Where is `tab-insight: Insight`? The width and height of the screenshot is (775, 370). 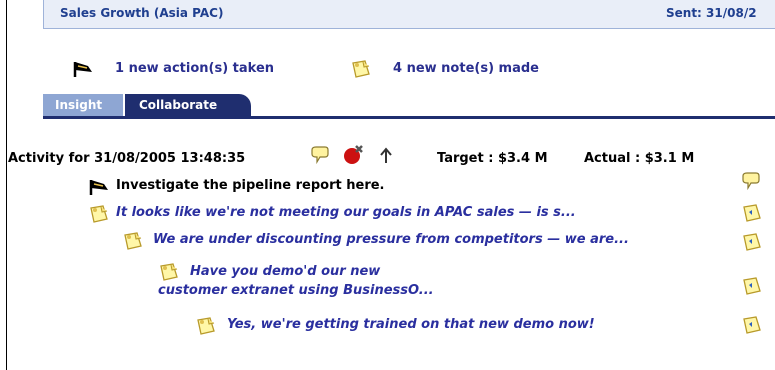
tab-insight: Insight is located at coordinates (83, 105).